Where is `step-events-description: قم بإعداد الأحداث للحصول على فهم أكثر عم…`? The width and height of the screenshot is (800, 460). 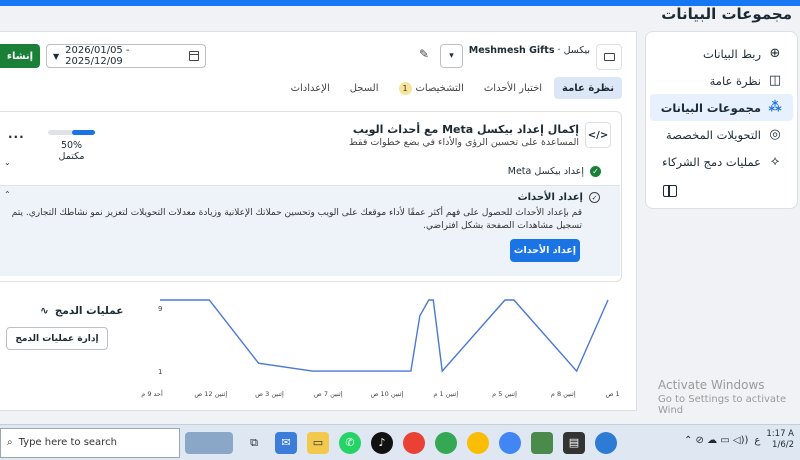 step-events-description: قم بإعداد الأحداث للحصول على فهم أكثر عم… is located at coordinates (296, 219).